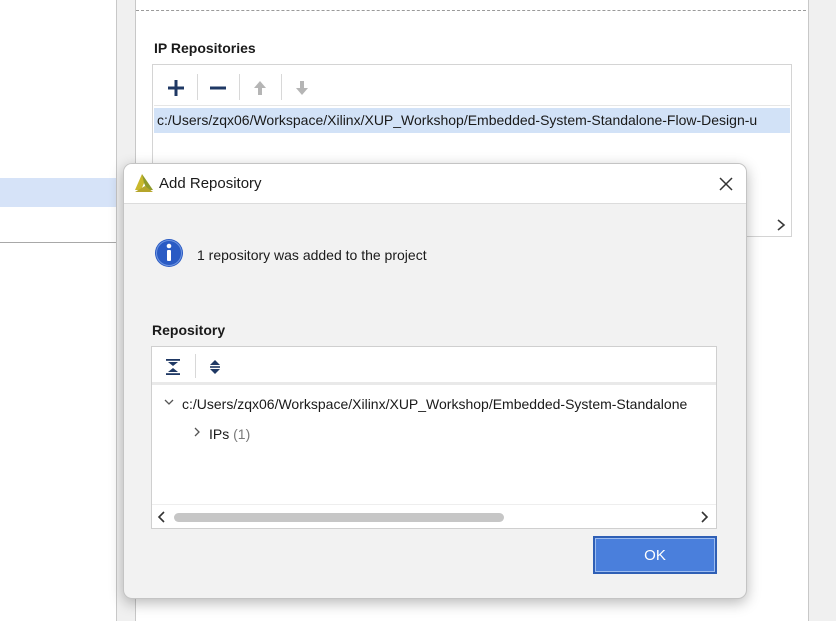 The width and height of the screenshot is (836, 621). What do you see at coordinates (822, 310) in the screenshot?
I see `right-gutter` at bounding box center [822, 310].